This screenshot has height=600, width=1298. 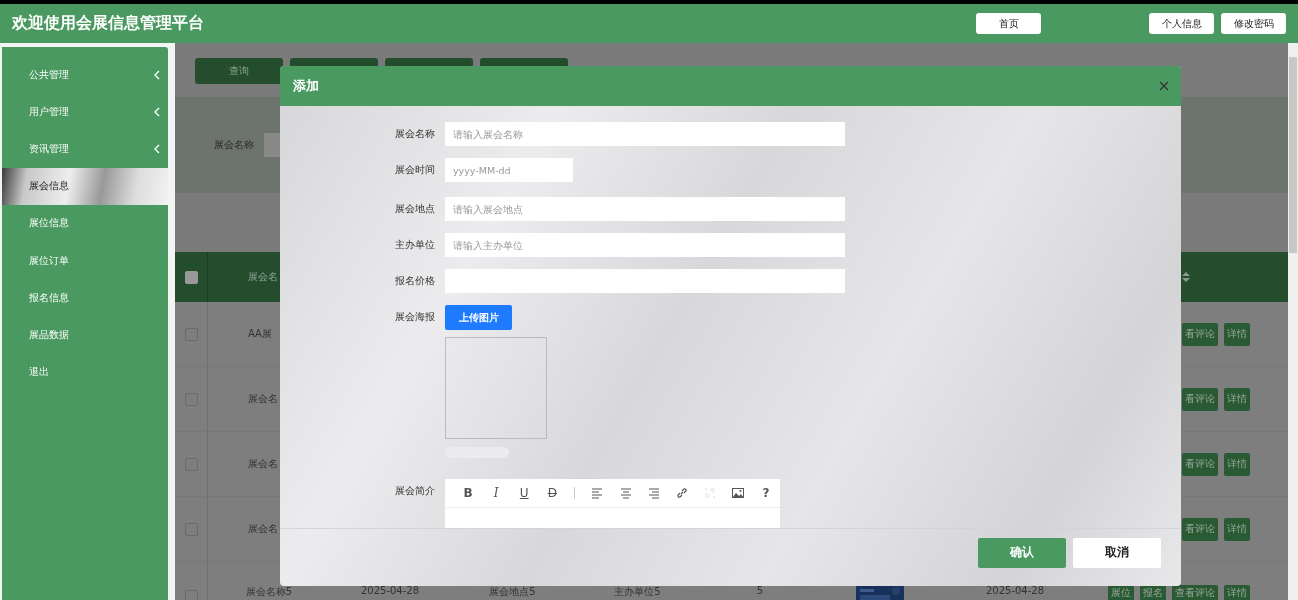 I want to click on date-field: yyyy-MM-dd, so click(x=509, y=170).